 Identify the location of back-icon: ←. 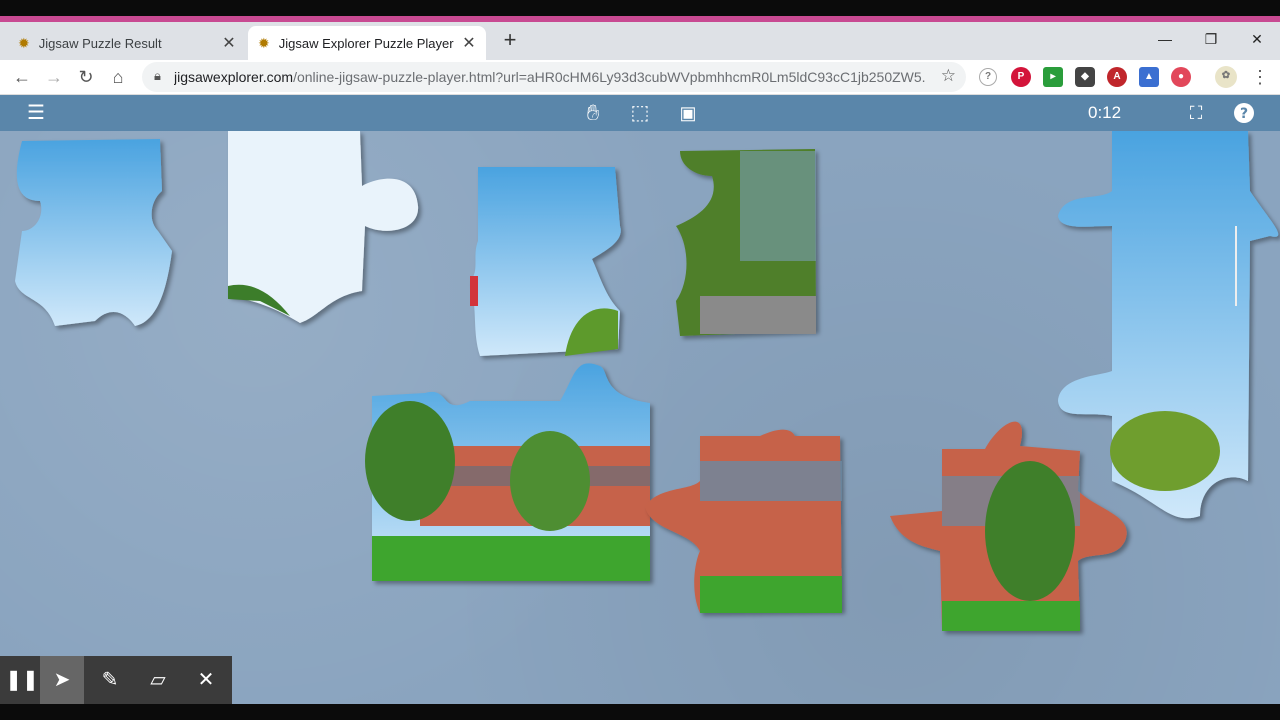
(22, 77).